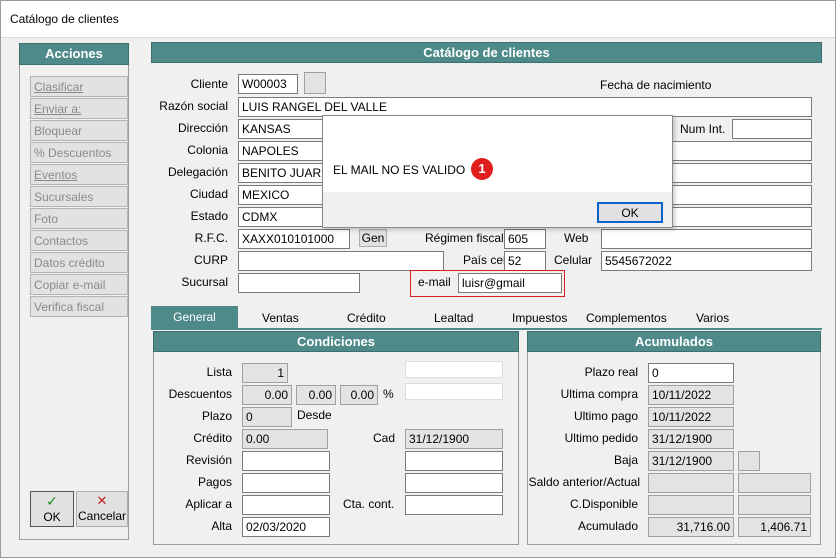  Describe the element at coordinates (384, 438) in the screenshot. I see `cad-label: Cad` at that location.